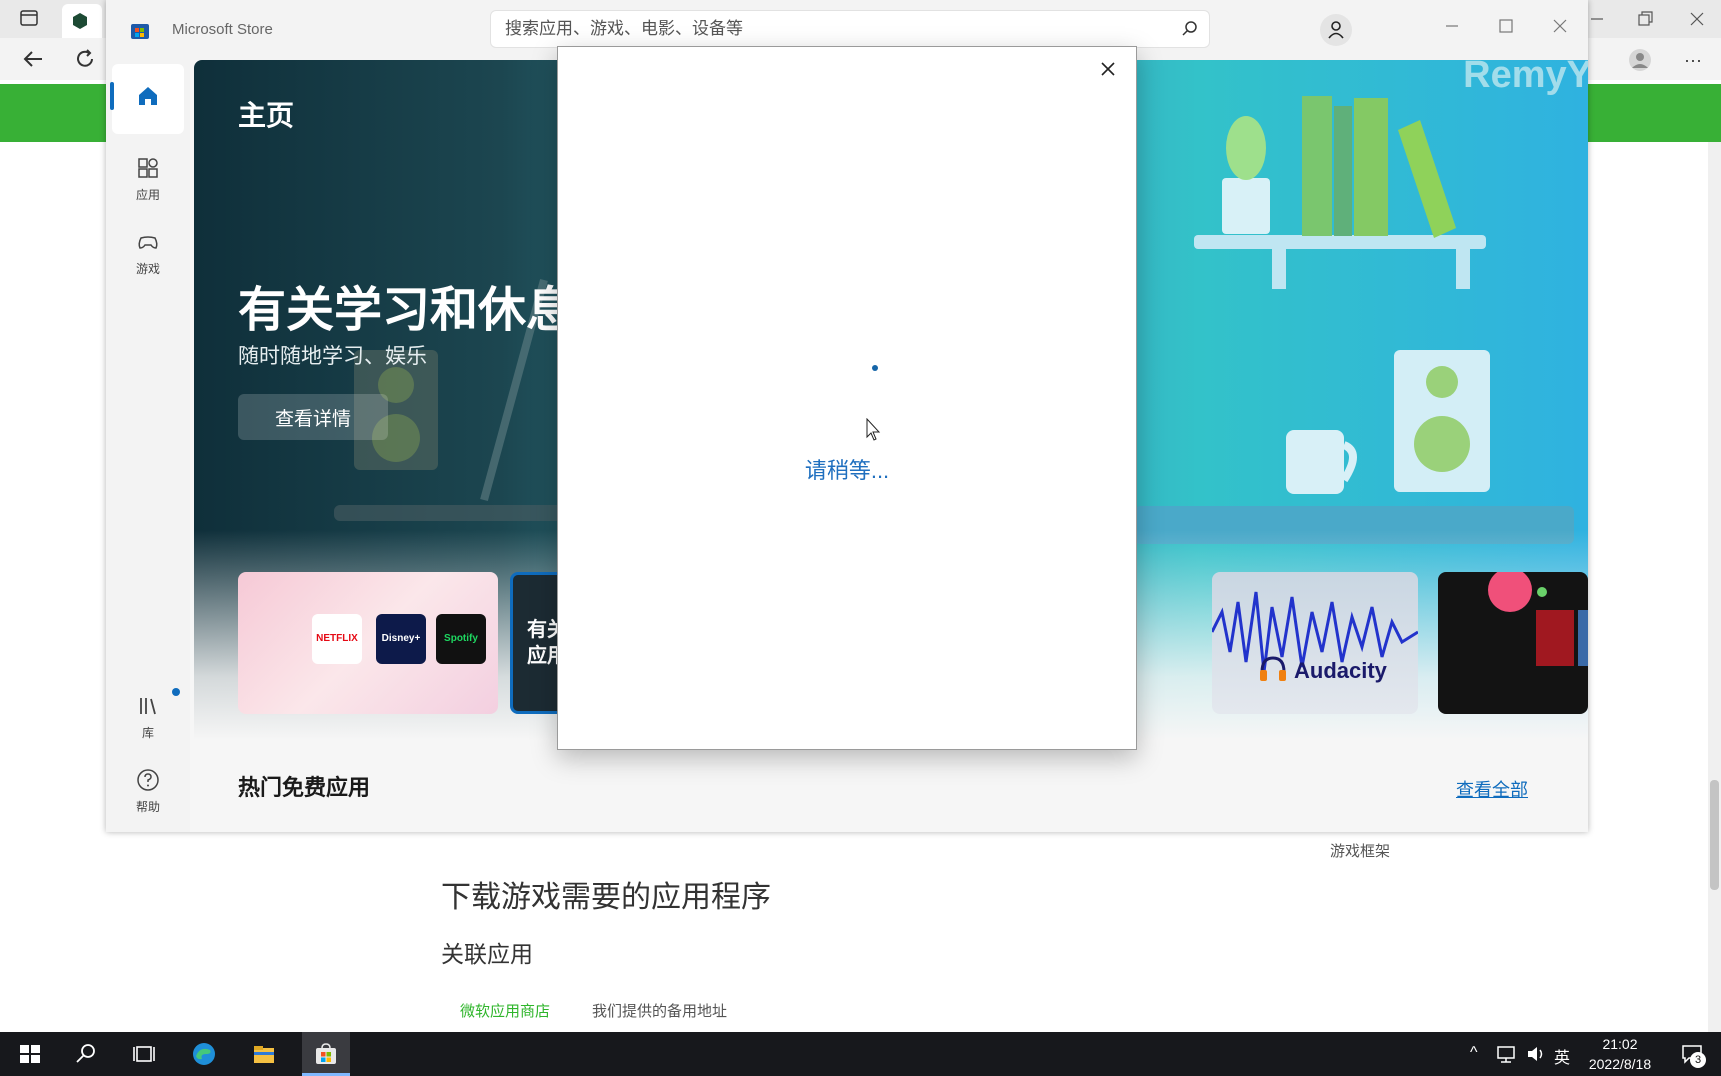  I want to click on page-scrollbar-thumb, so click(1714, 835).